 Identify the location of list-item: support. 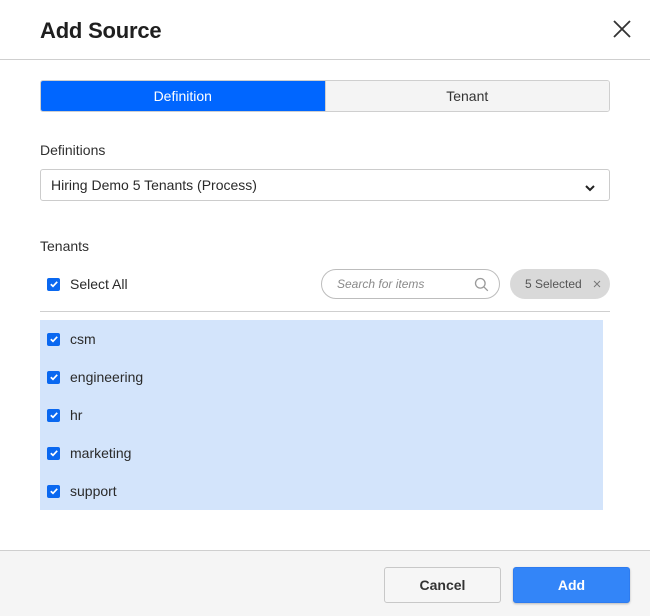
(82, 491).